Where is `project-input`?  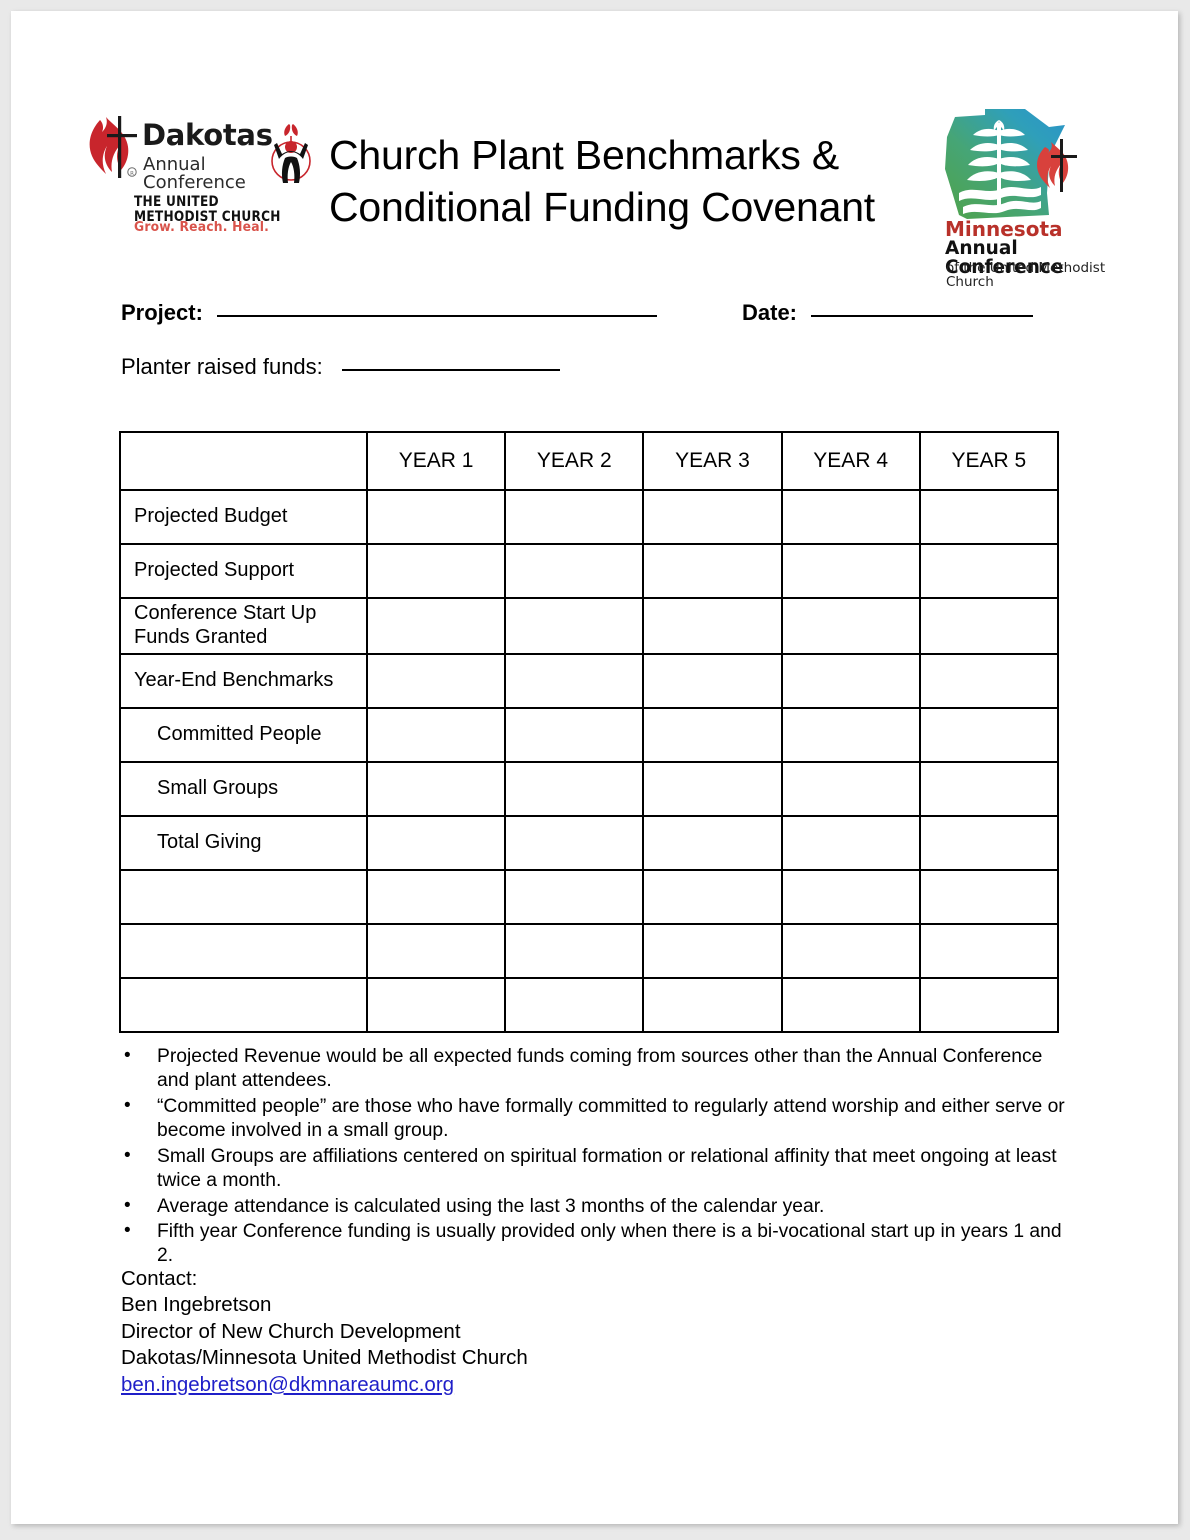
project-input is located at coordinates (437, 316).